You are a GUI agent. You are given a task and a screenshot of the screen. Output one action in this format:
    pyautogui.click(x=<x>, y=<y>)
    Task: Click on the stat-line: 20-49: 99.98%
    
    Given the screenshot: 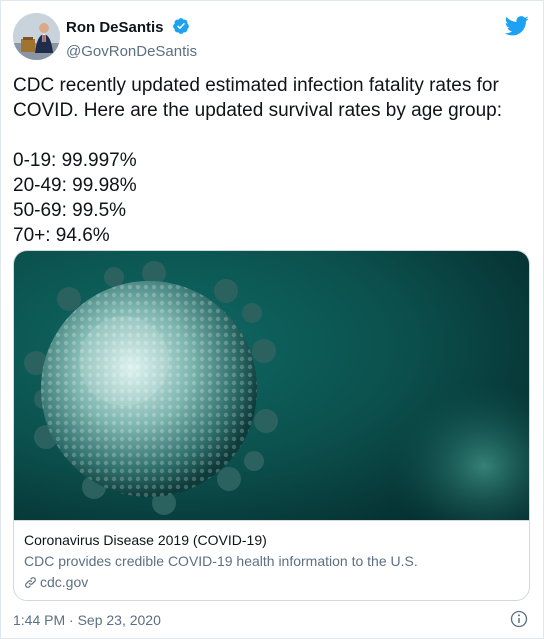 What is the action you would take?
    pyautogui.click(x=75, y=185)
    